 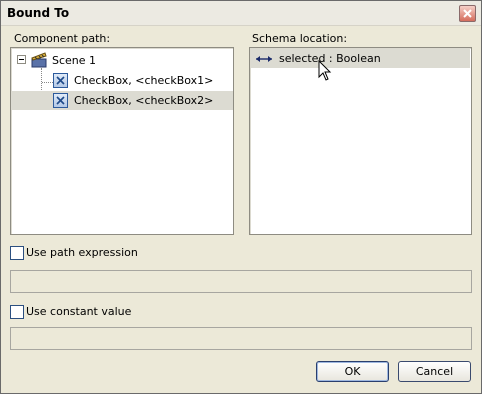 What do you see at coordinates (38, 13) in the screenshot?
I see `window-title: Bound To` at bounding box center [38, 13].